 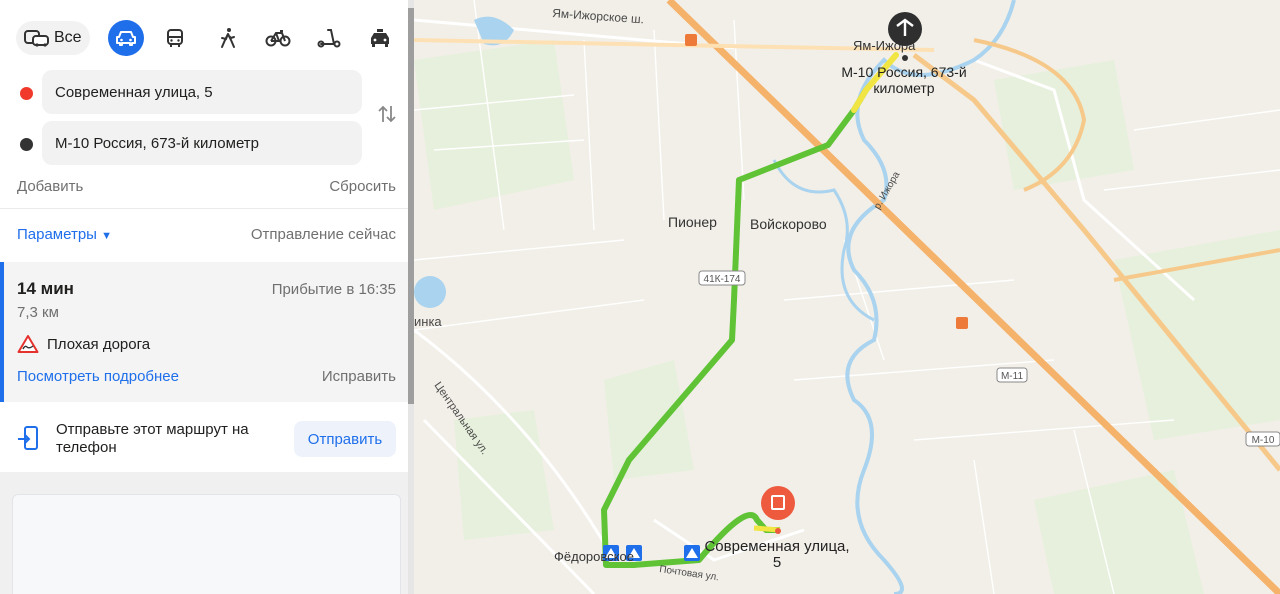 I want to click on swap-arrows-icon, so click(x=387, y=114).